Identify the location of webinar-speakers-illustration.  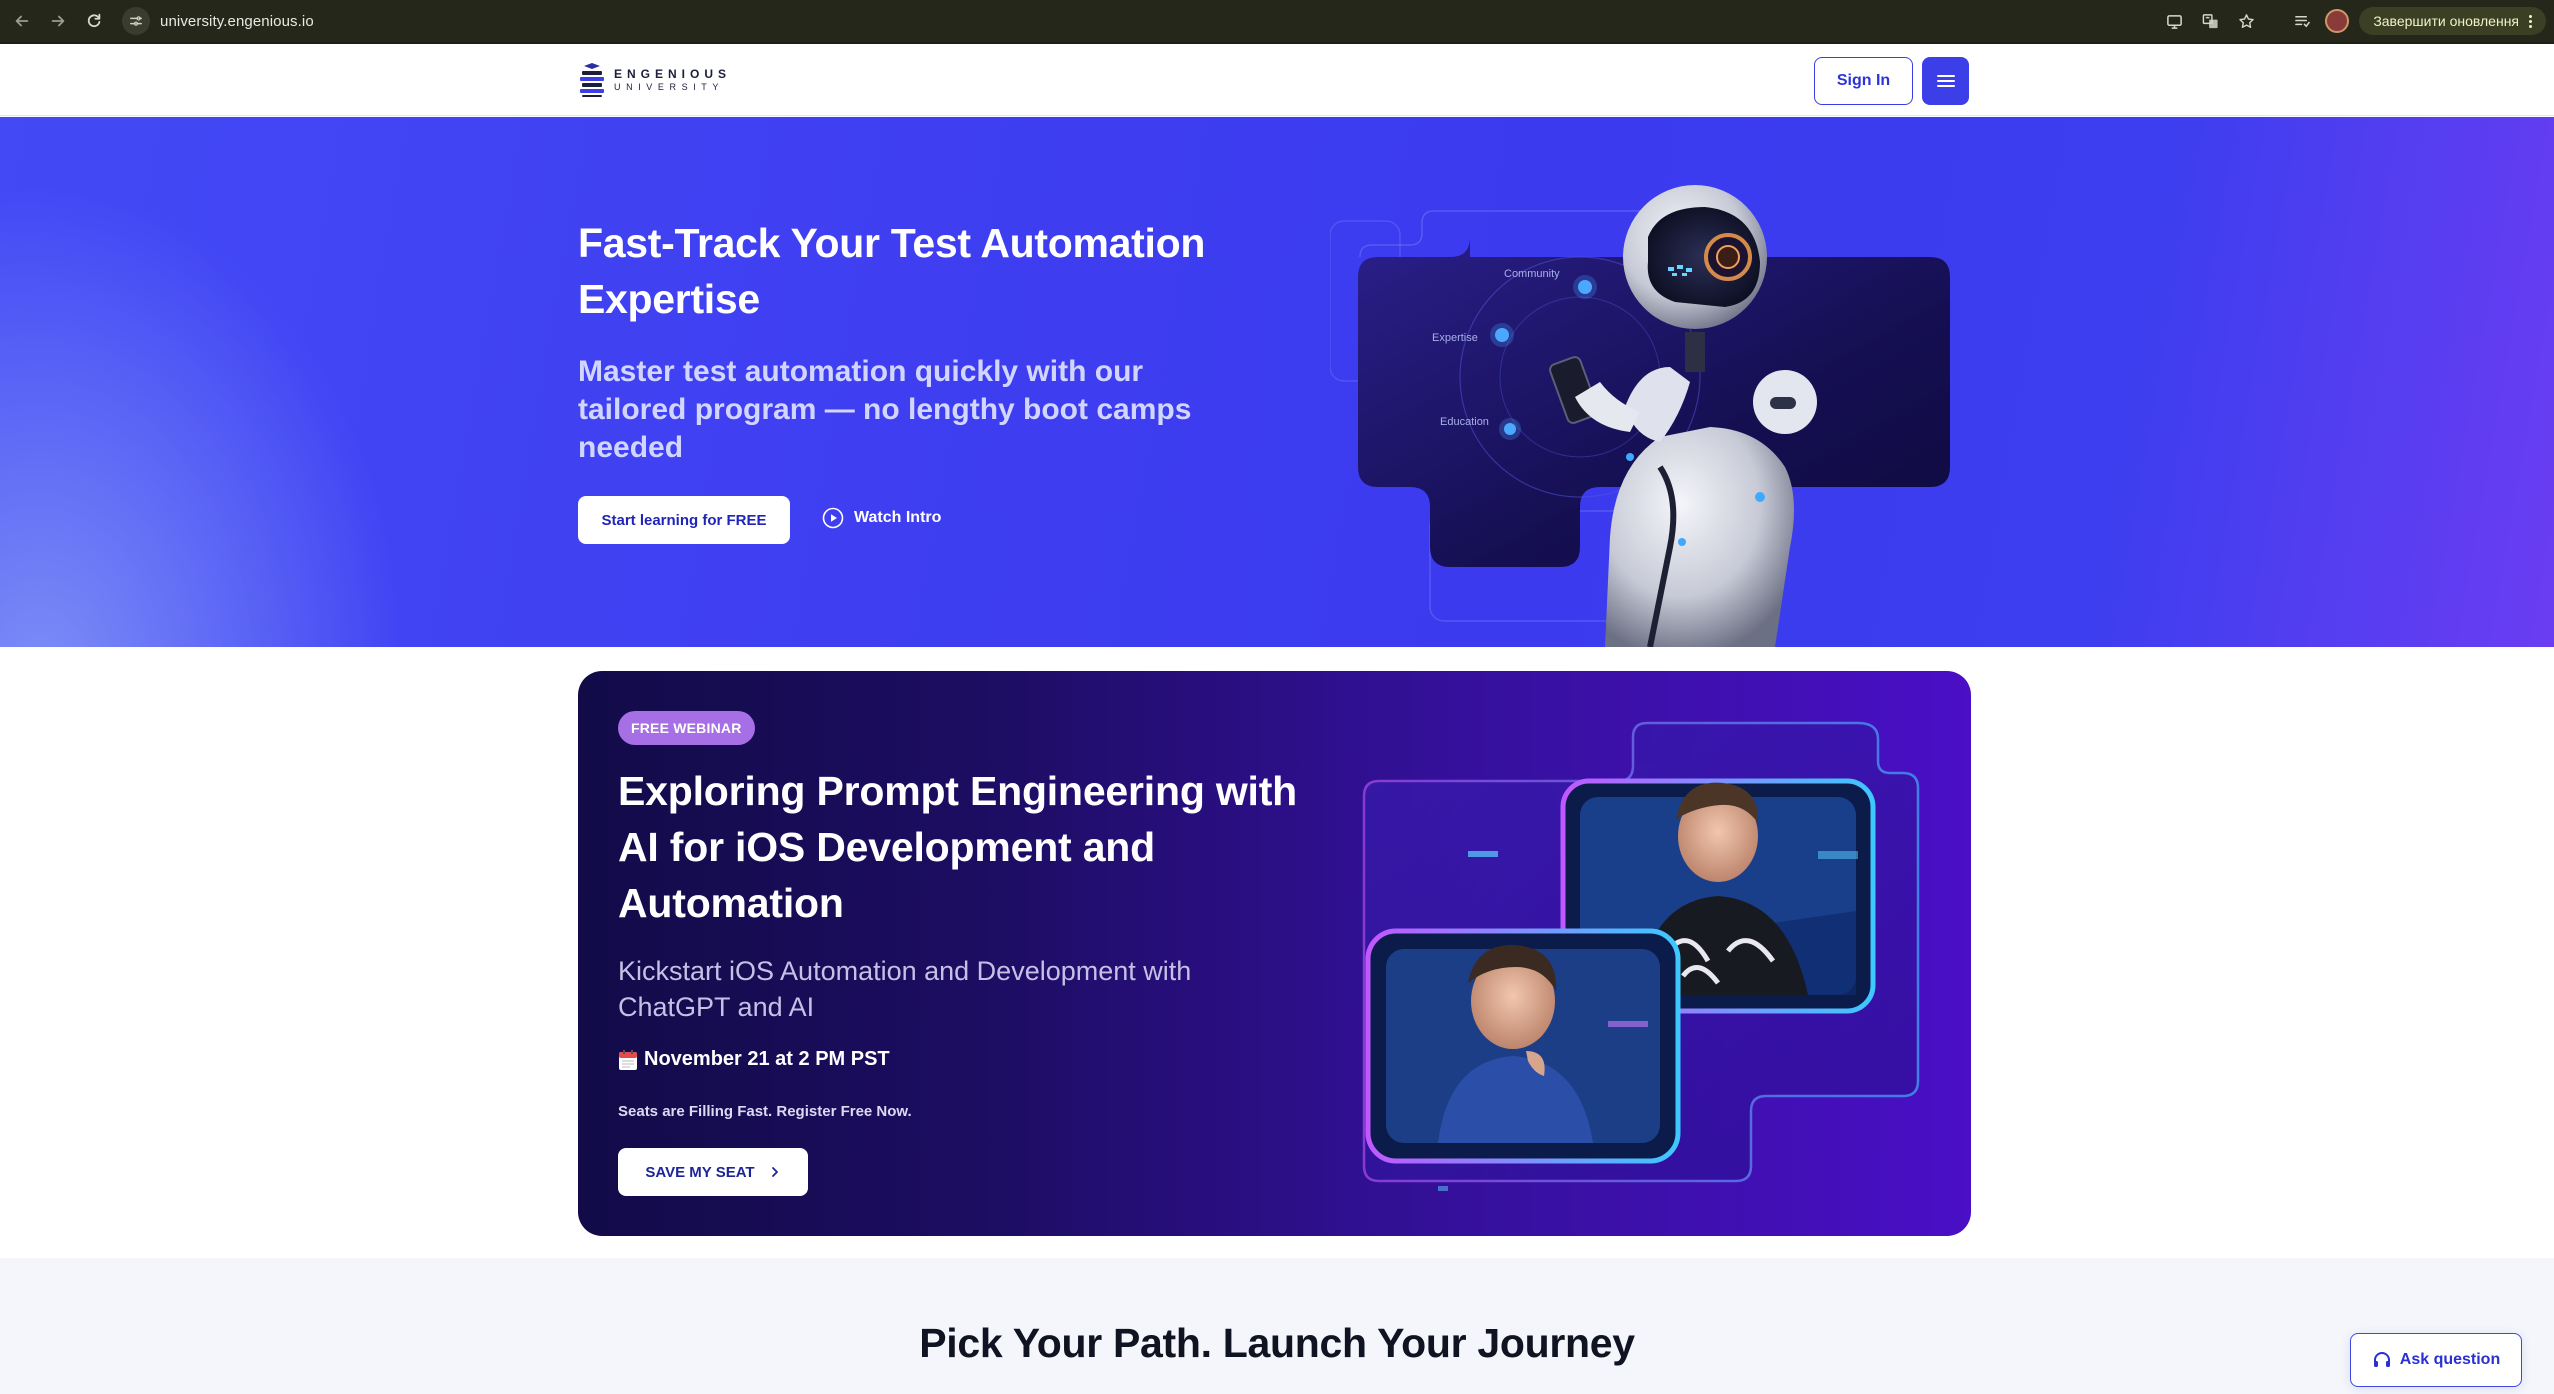
(1641, 956).